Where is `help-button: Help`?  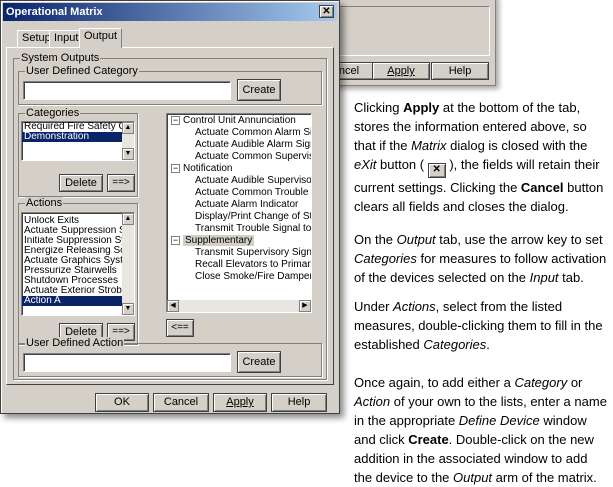
help-button: Help is located at coordinates (299, 402).